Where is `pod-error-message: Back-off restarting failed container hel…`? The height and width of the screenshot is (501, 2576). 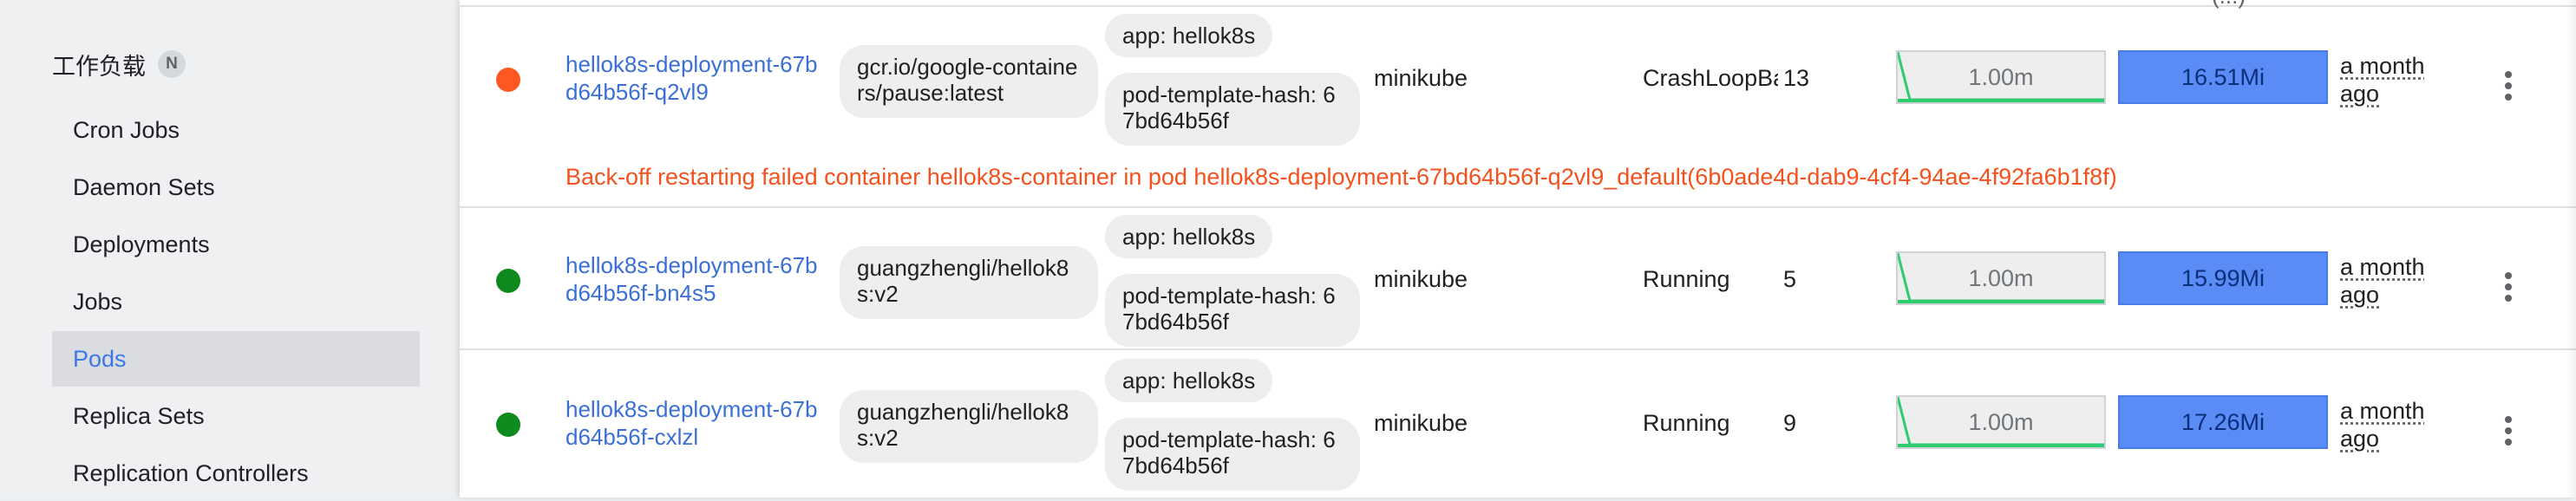
pod-error-message: Back-off restarting failed container hel… is located at coordinates (1341, 177).